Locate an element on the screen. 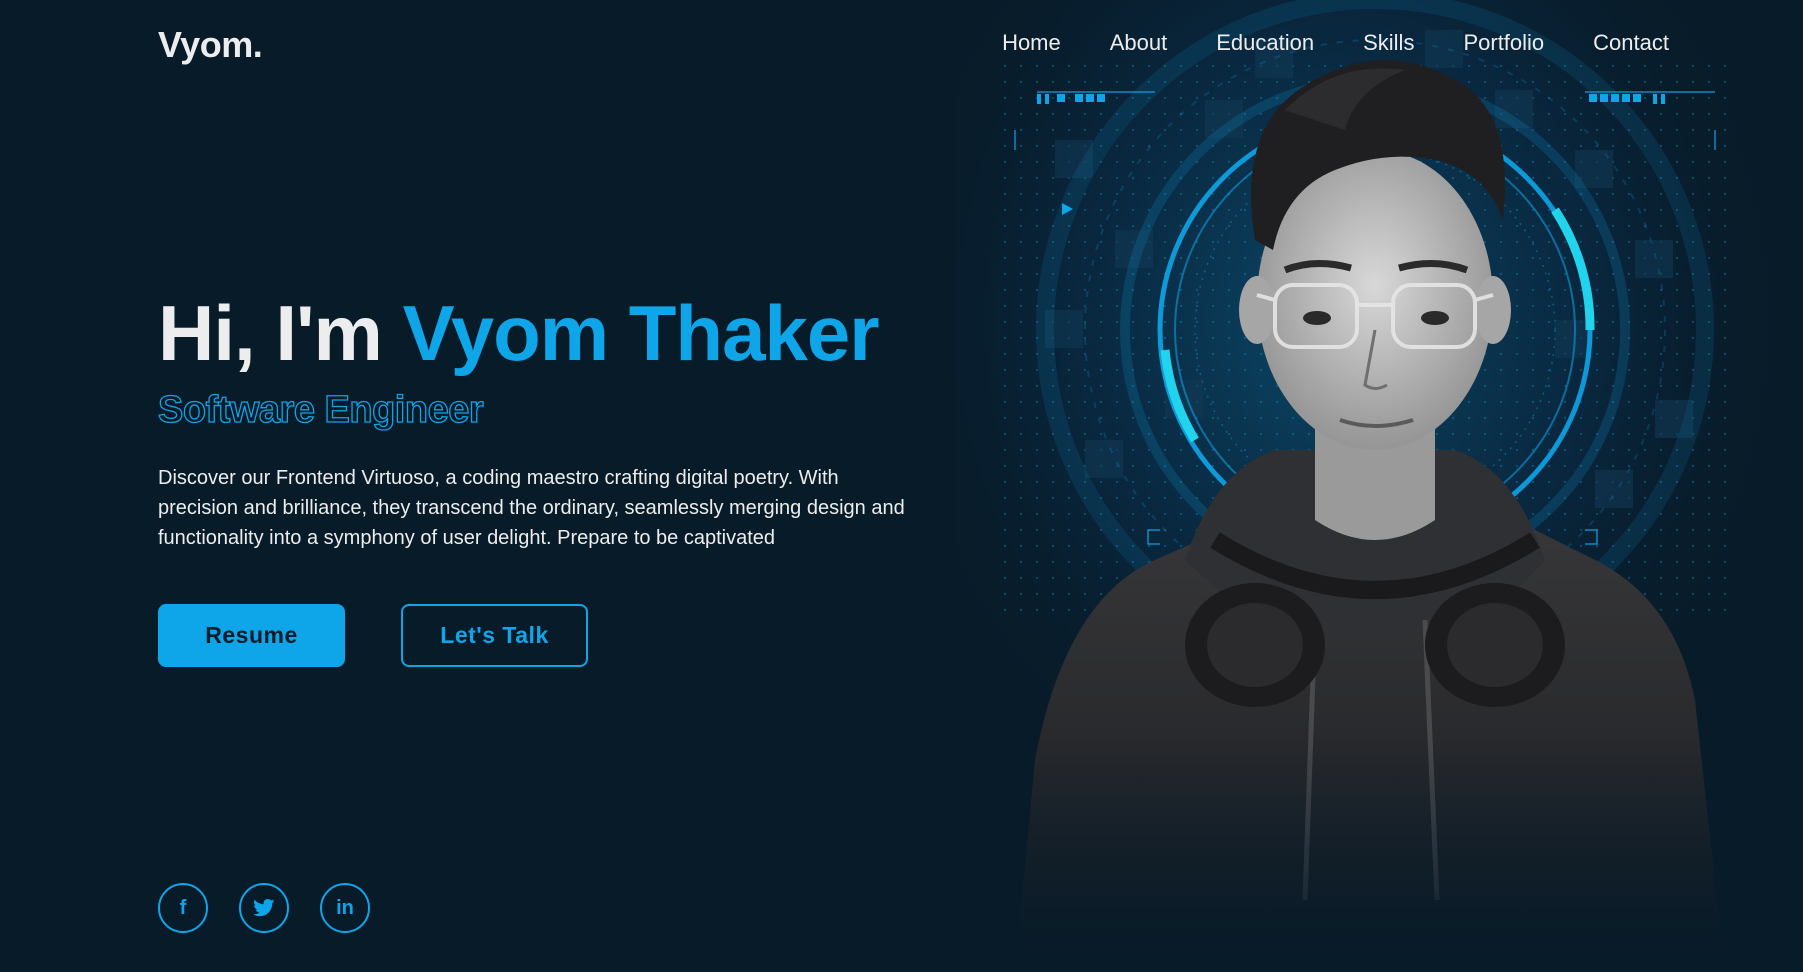 The image size is (1803, 972). hero-buttons: Resume Let's Talk is located at coordinates (543, 635).